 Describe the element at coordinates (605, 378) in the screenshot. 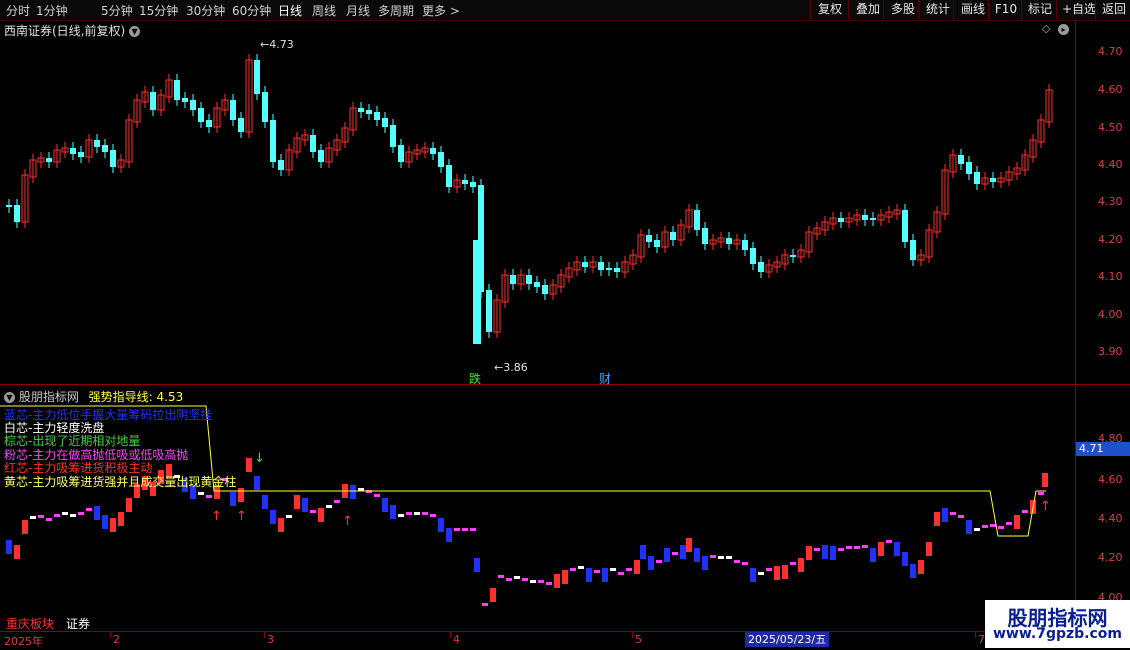

I see `event-marker-finance: 财` at that location.